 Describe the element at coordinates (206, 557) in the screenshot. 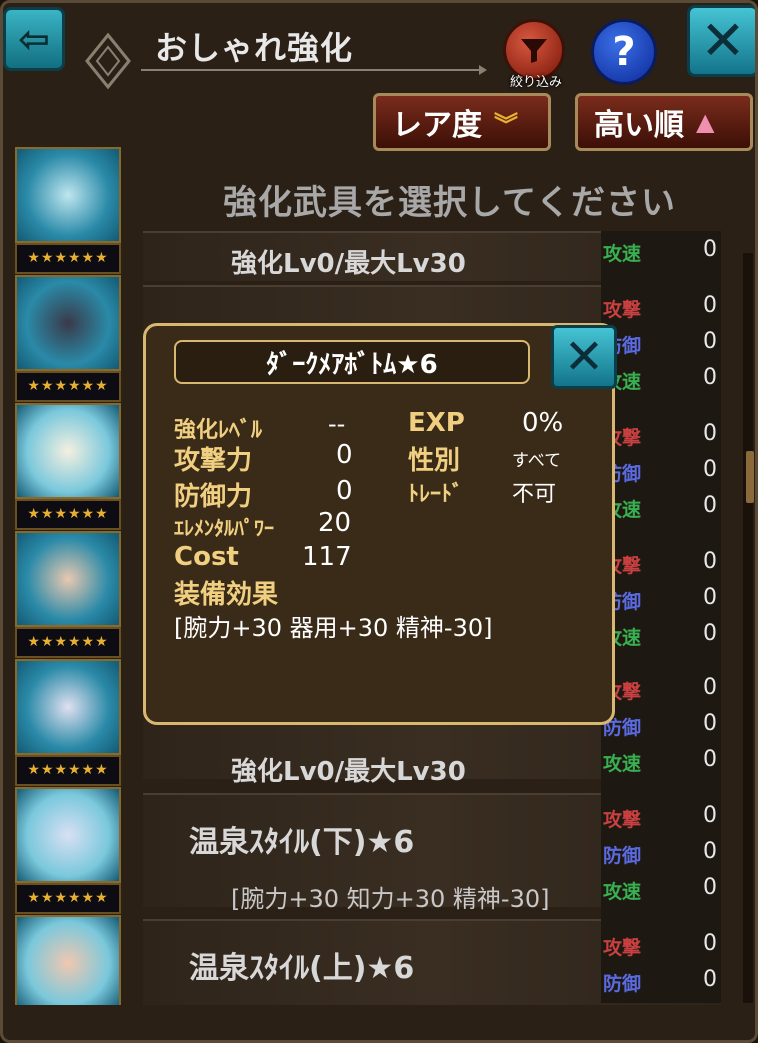

I see `cost-label: Cost` at that location.